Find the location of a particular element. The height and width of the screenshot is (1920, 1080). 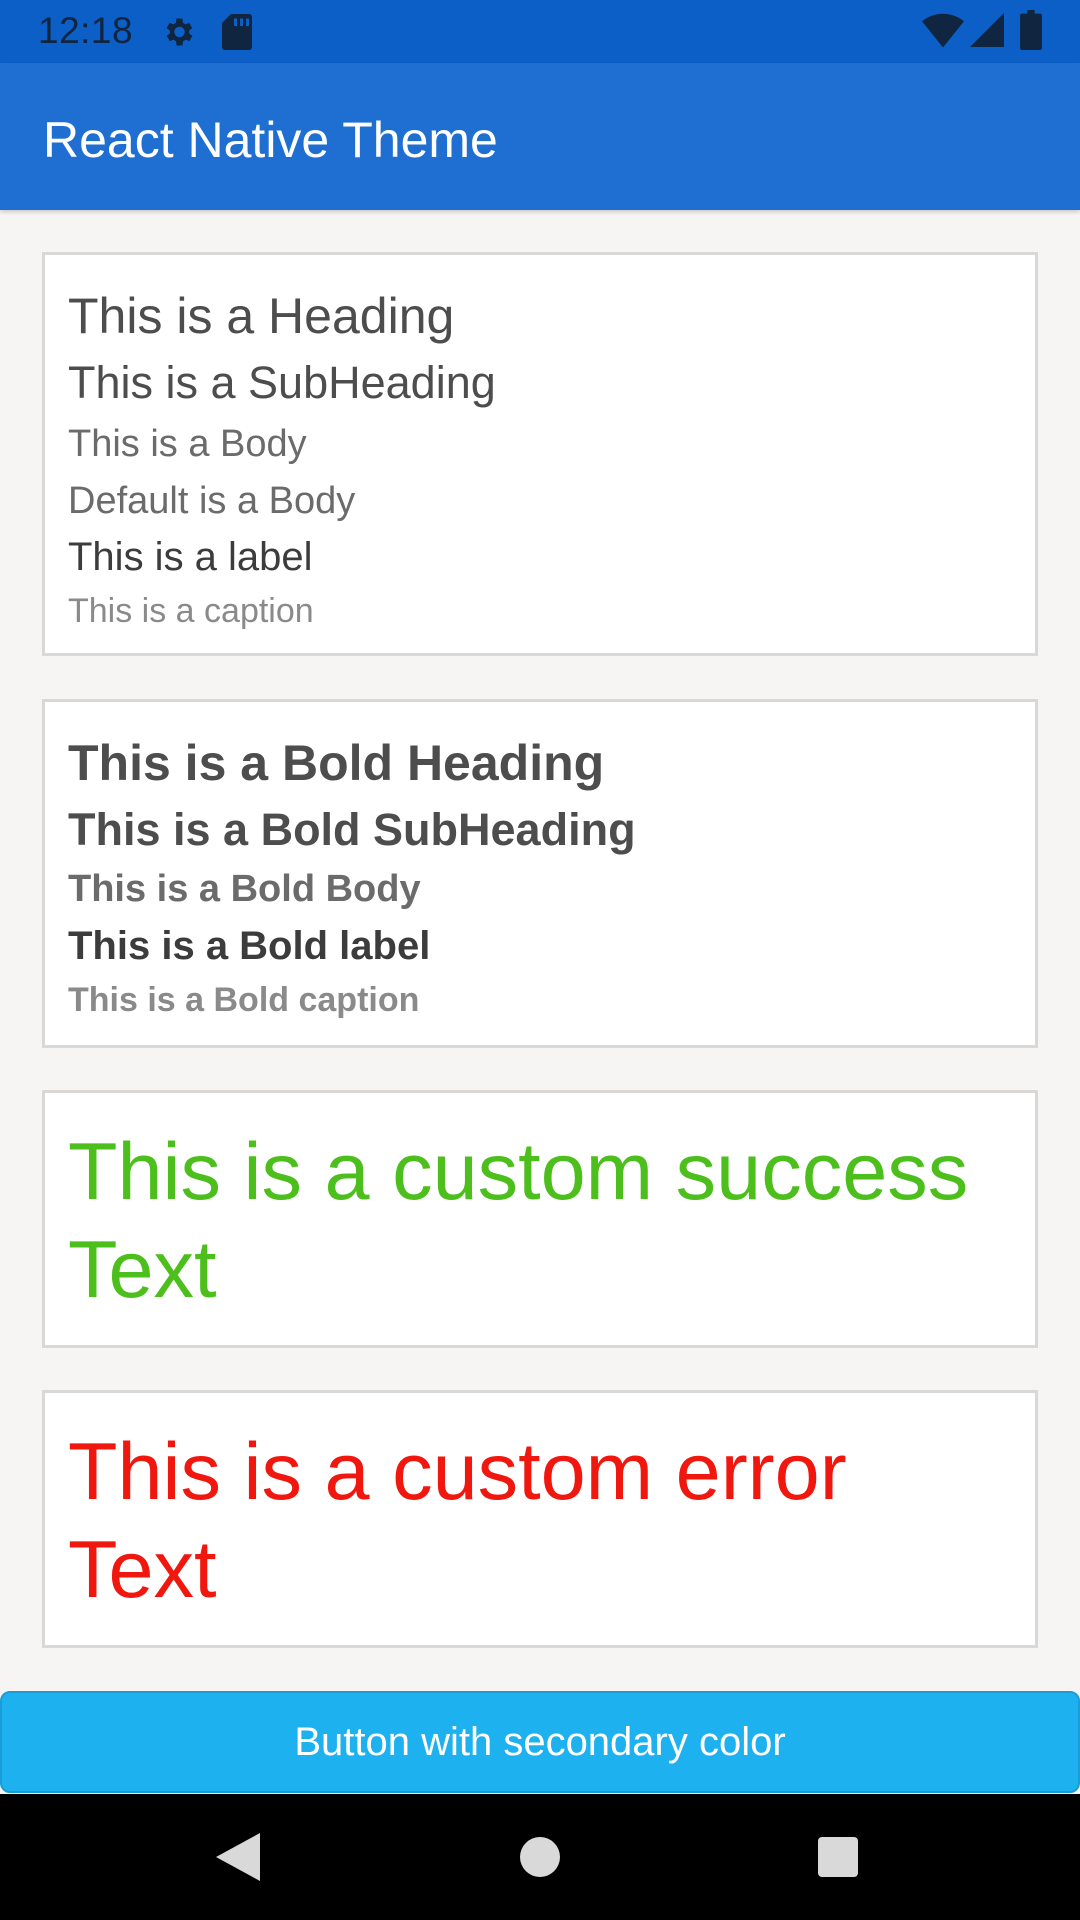

recents-button is located at coordinates (838, 1857).